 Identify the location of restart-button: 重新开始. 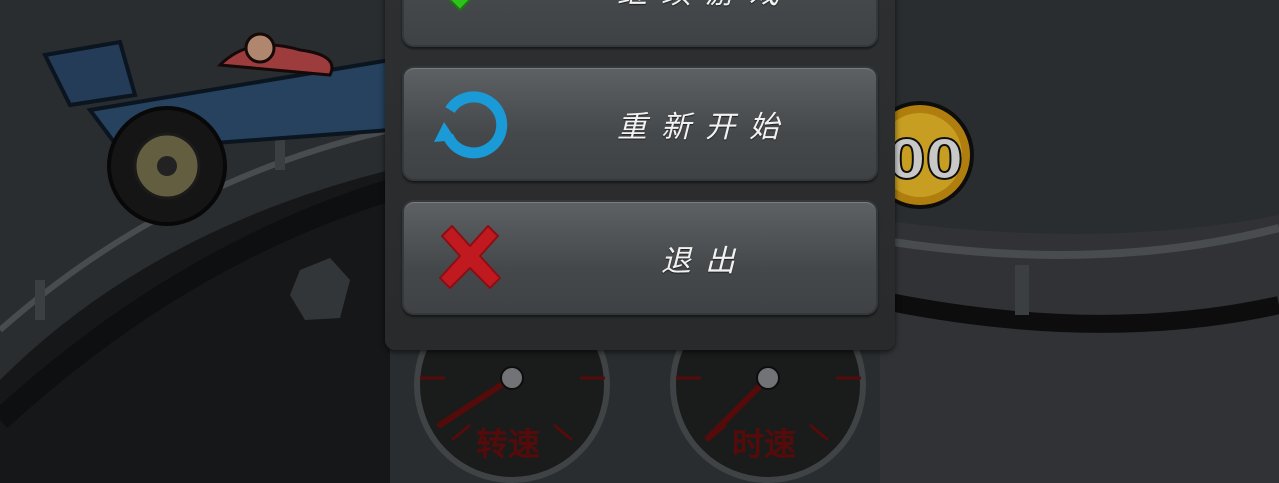
(640, 123).